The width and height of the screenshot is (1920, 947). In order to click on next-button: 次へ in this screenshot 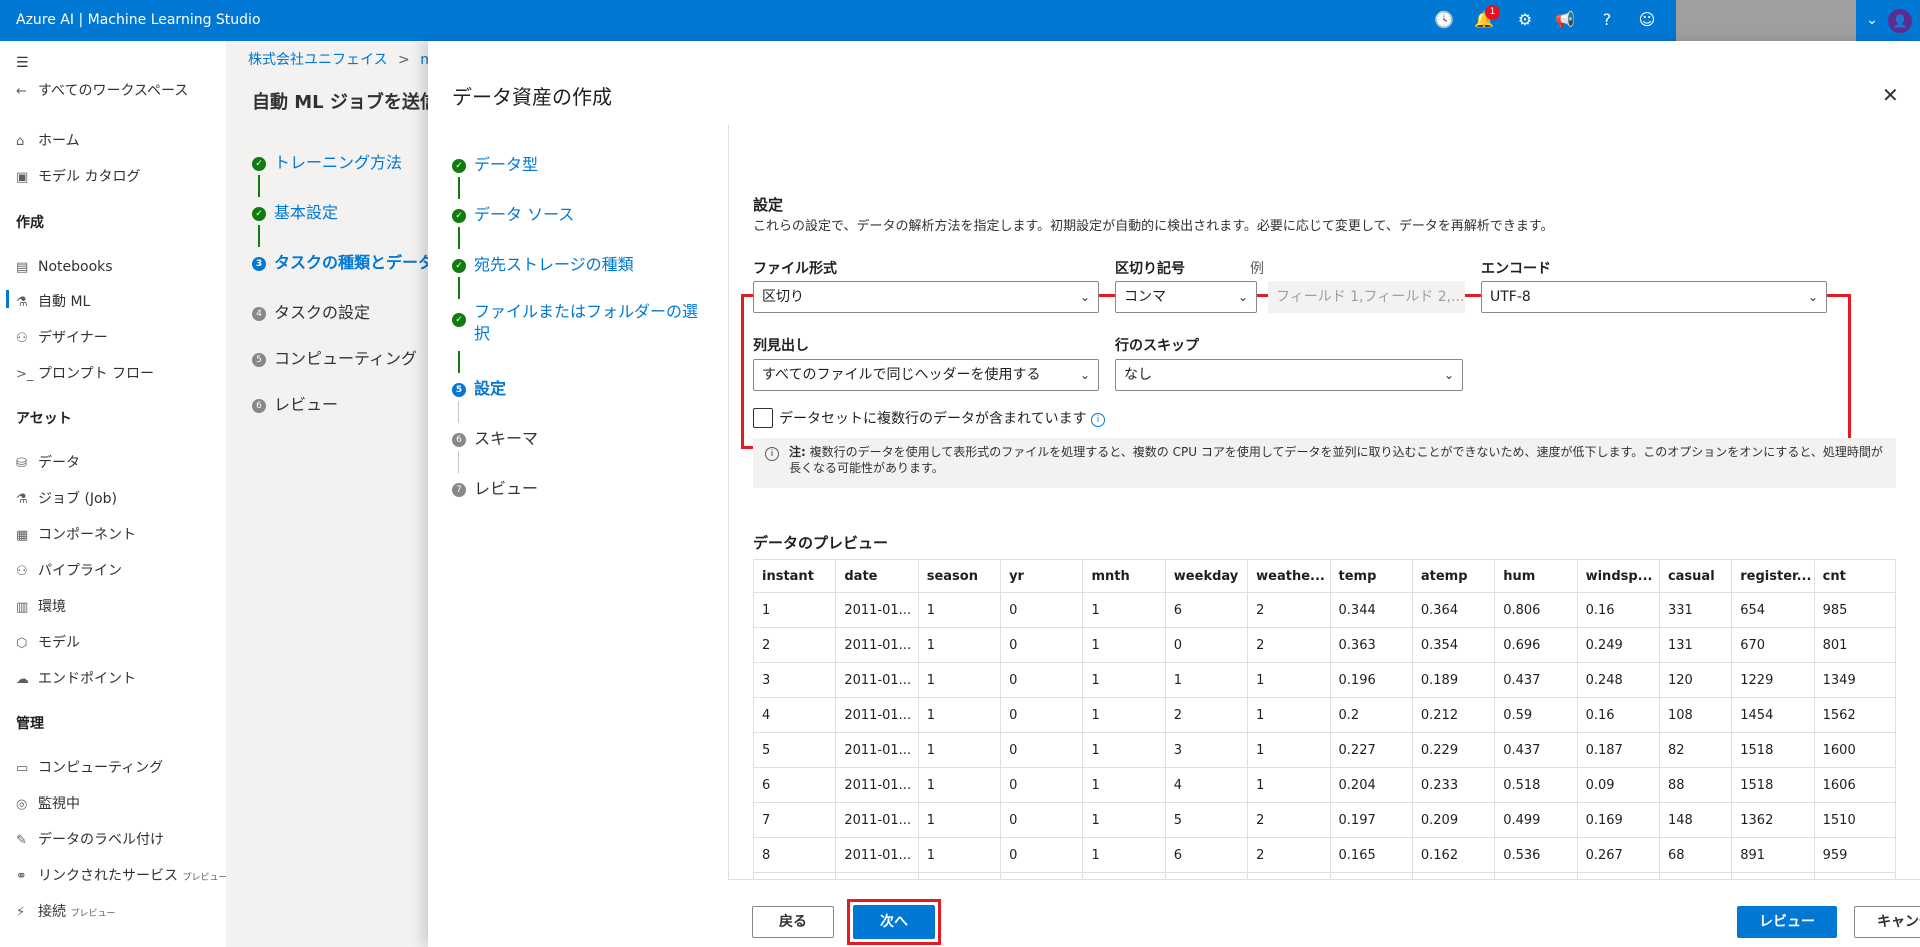, I will do `click(894, 922)`.